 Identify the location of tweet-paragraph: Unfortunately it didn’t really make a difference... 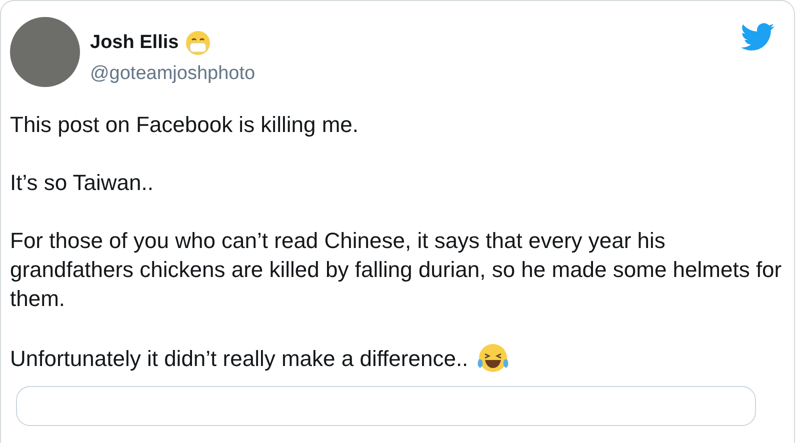
(239, 358).